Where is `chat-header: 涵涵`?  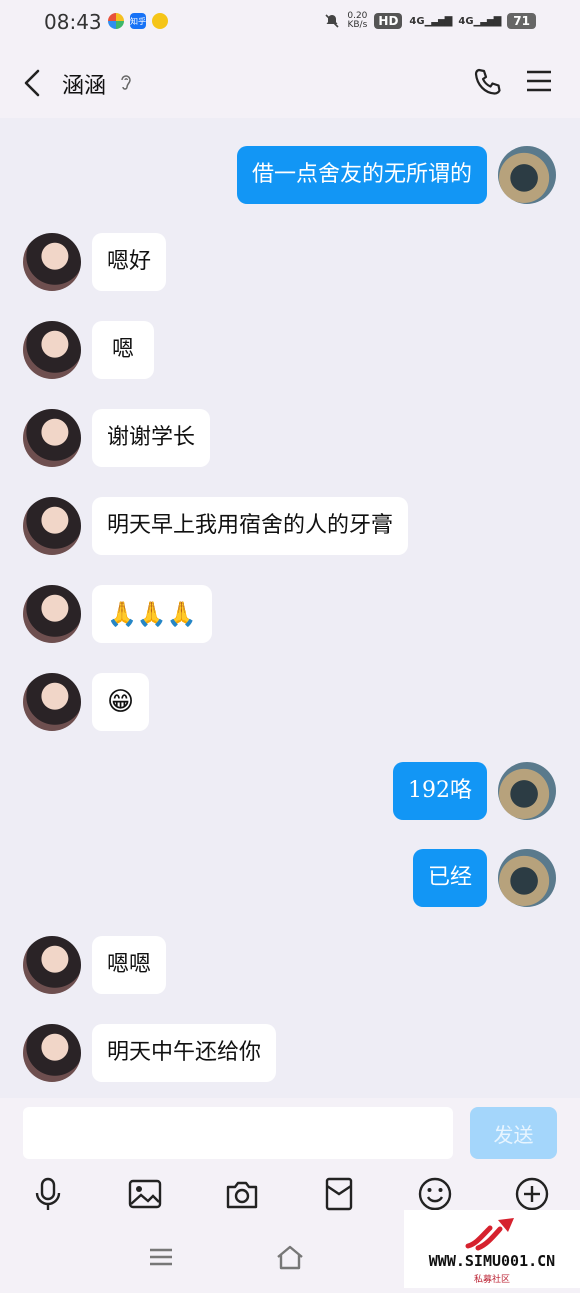 chat-header: 涵涵 is located at coordinates (290, 82).